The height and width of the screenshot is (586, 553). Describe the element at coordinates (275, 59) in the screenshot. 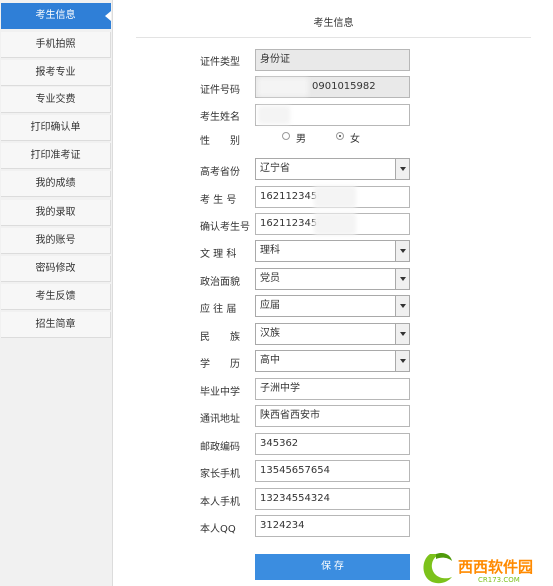

I see `id-type-value: 身份证` at that location.